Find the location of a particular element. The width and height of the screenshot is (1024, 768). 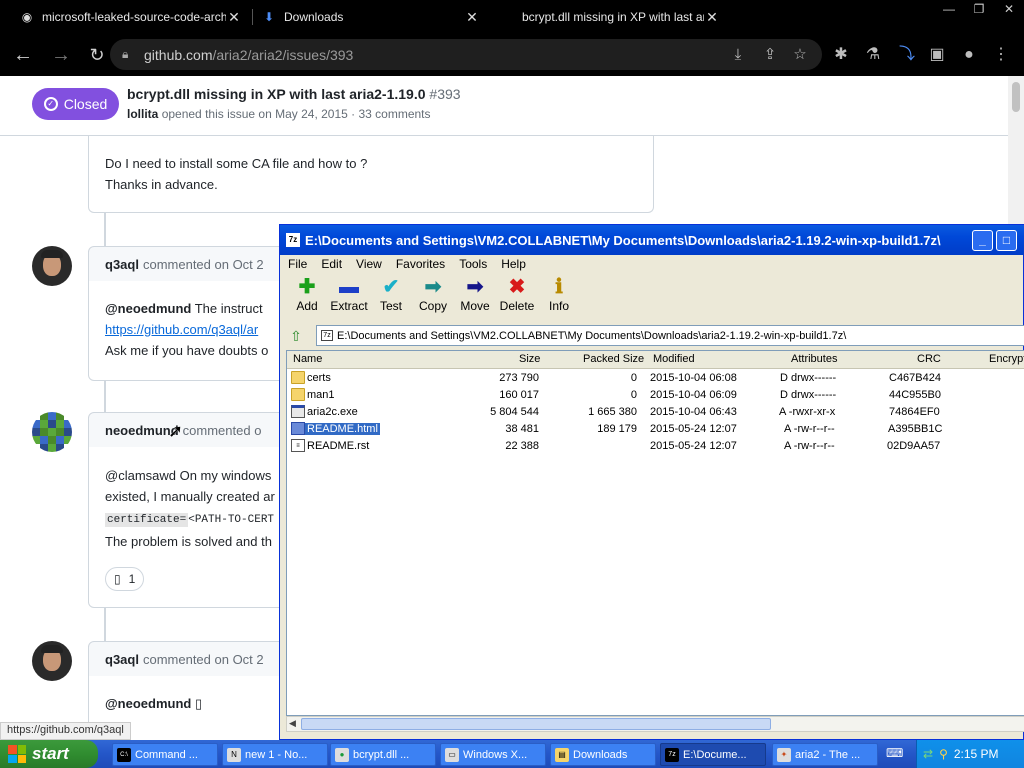

html-file-icon is located at coordinates (298, 428).